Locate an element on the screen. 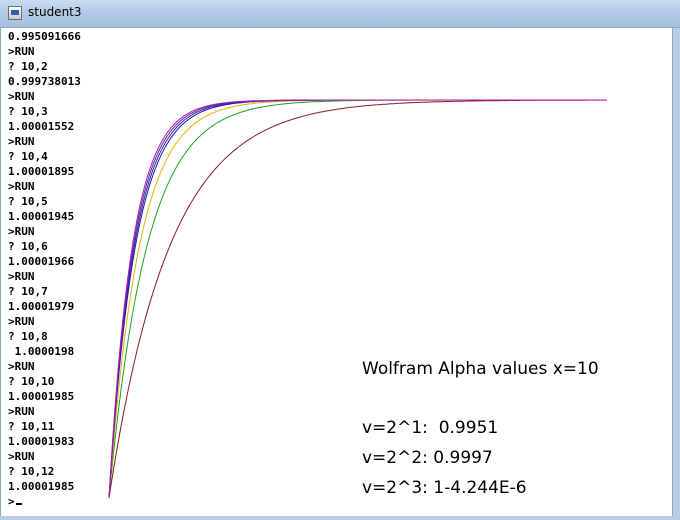 The height and width of the screenshot is (520, 680). application-icon is located at coordinates (15, 13).